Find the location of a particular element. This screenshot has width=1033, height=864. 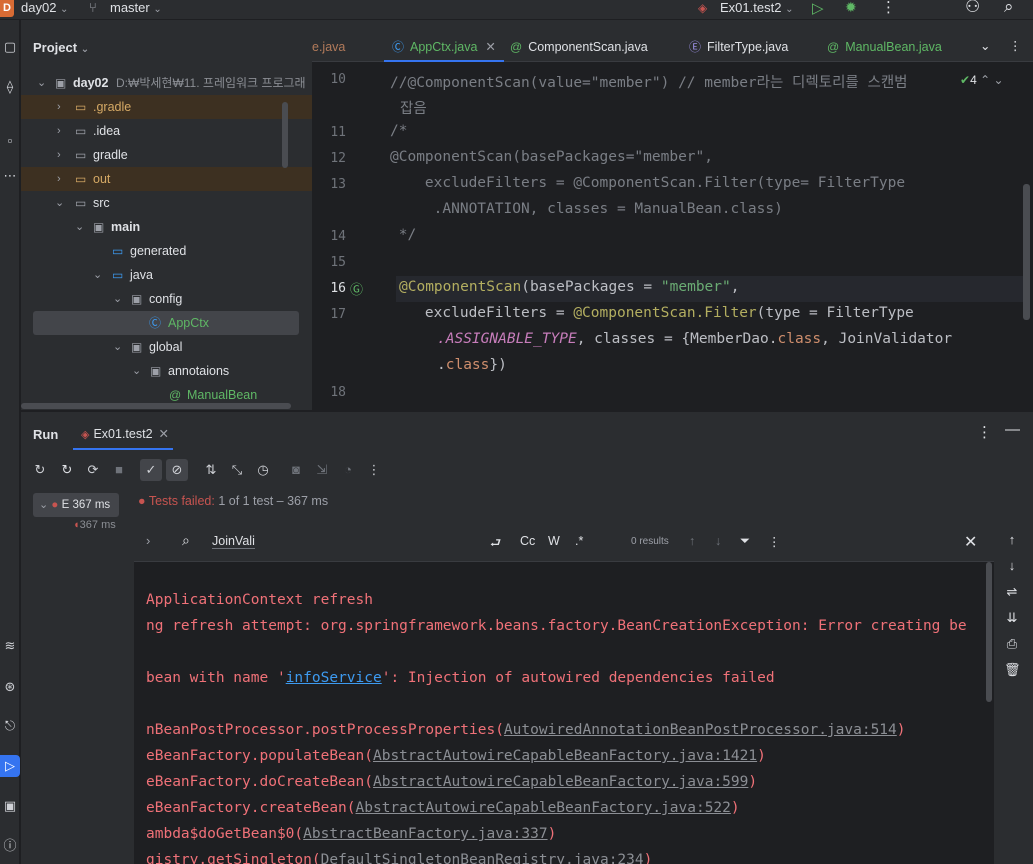

camera-icon: ◙ is located at coordinates (296, 470).